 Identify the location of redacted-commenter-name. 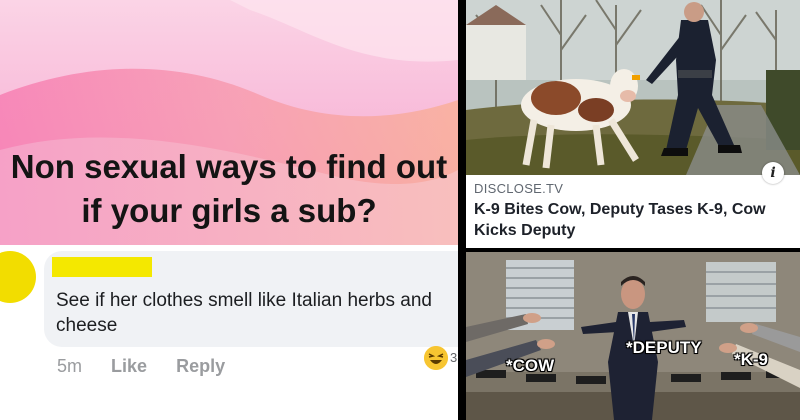
(102, 267).